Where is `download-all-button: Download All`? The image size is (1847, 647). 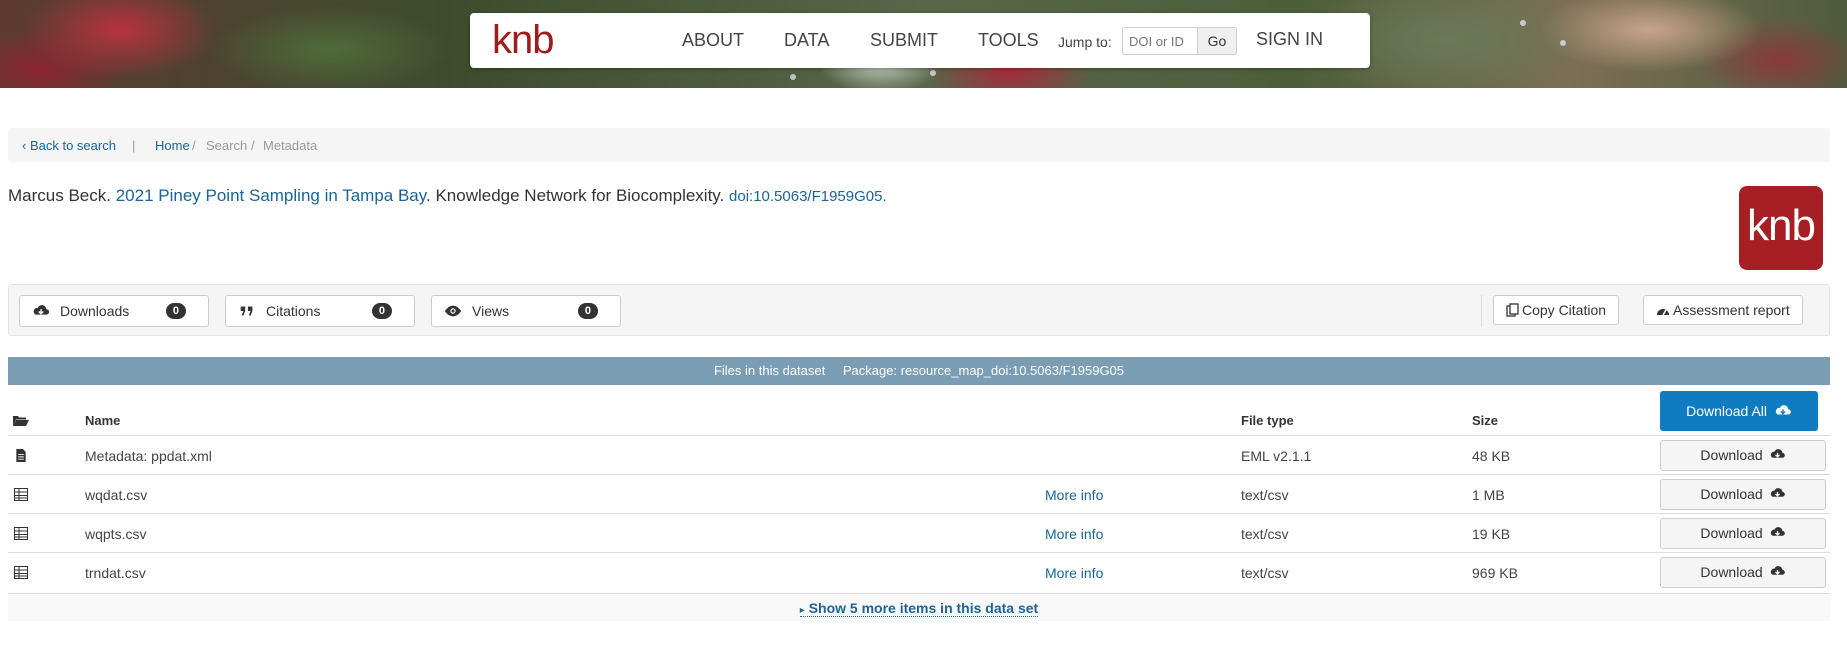
download-all-button: Download All is located at coordinates (1739, 411).